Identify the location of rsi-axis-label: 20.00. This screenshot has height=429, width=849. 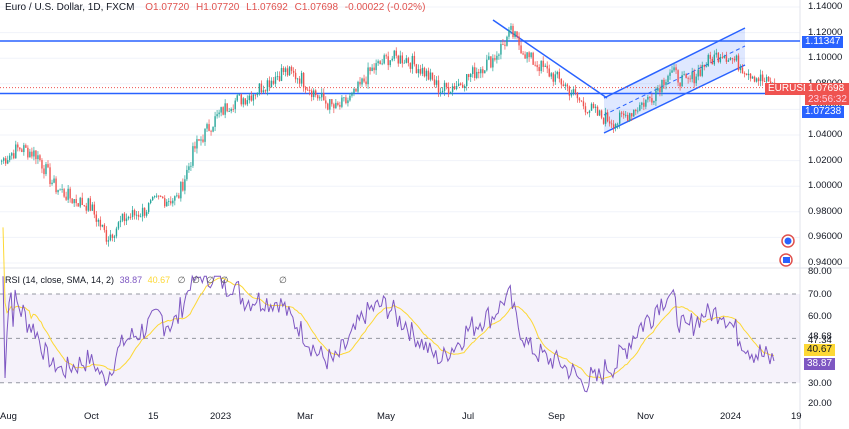
(820, 403).